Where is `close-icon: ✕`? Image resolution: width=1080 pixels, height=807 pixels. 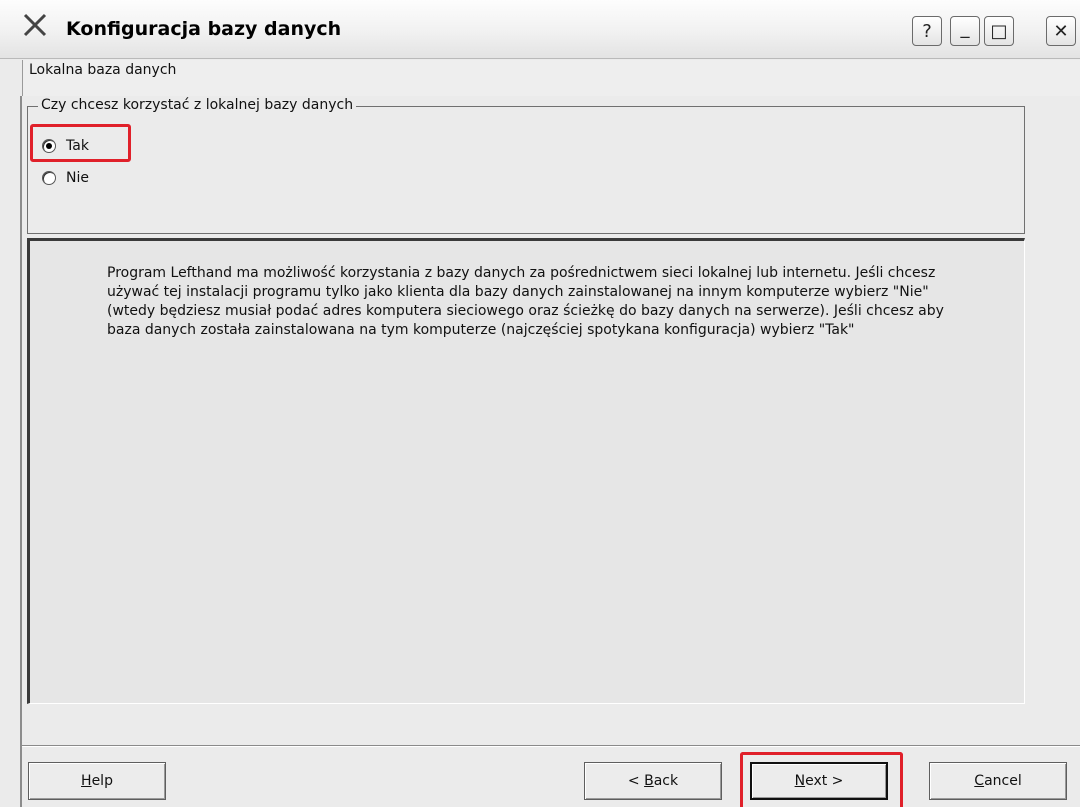
close-icon: ✕ is located at coordinates (1061, 31).